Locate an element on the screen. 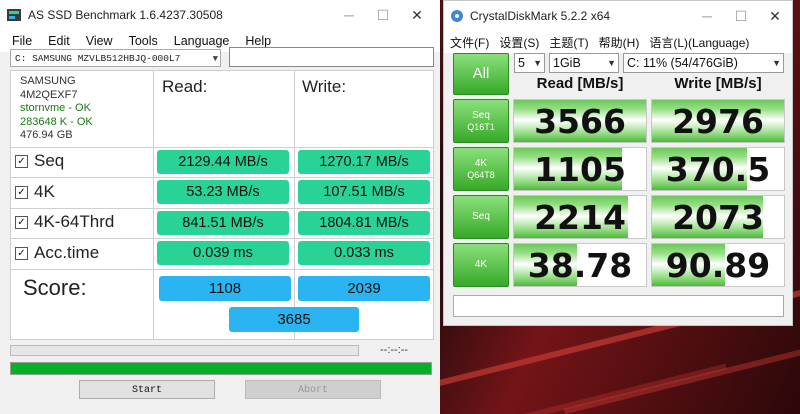 This screenshot has height=414, width=800. start-button: Start is located at coordinates (147, 389).